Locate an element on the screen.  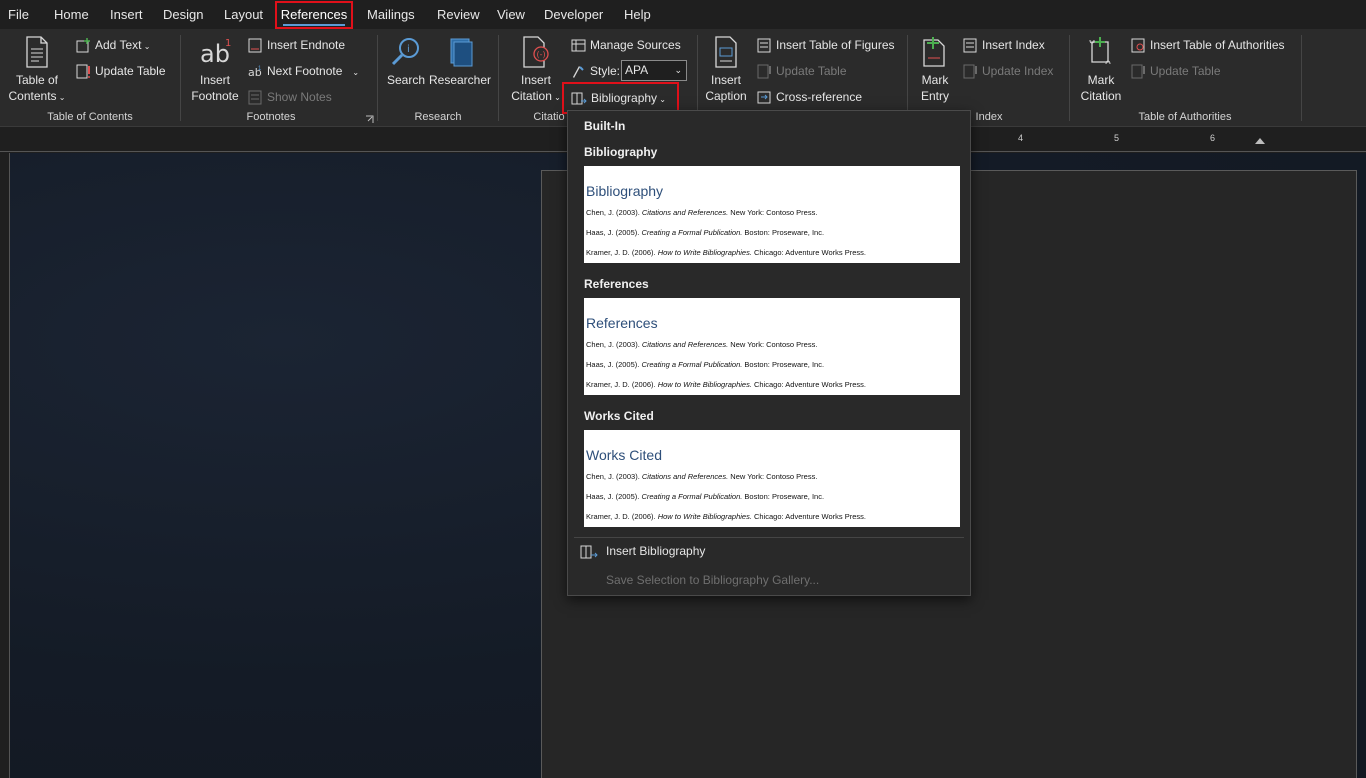
style-icon is located at coordinates (578, 72).